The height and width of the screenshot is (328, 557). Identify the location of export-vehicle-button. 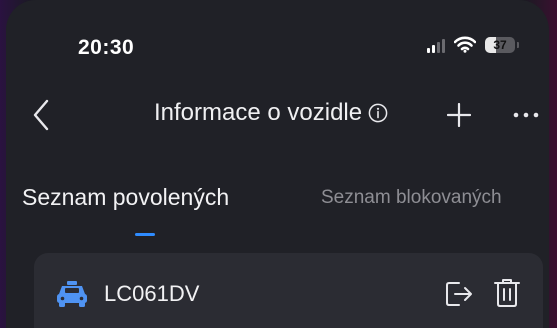
(459, 294).